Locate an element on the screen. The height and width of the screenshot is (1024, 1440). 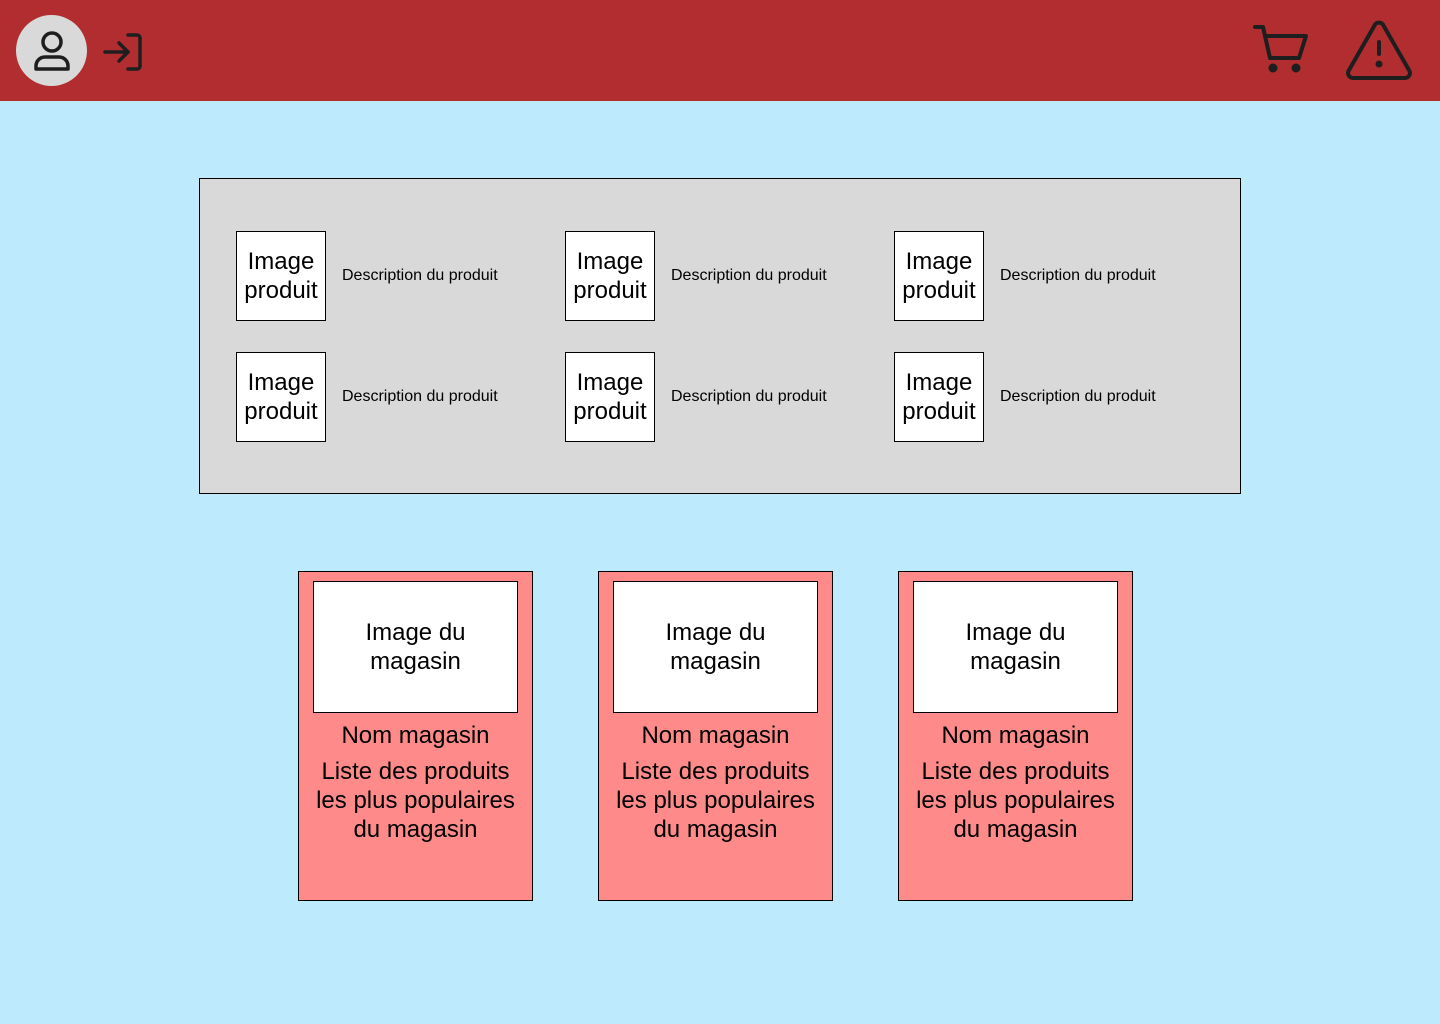
cart-icon is located at coordinates (1281, 49).